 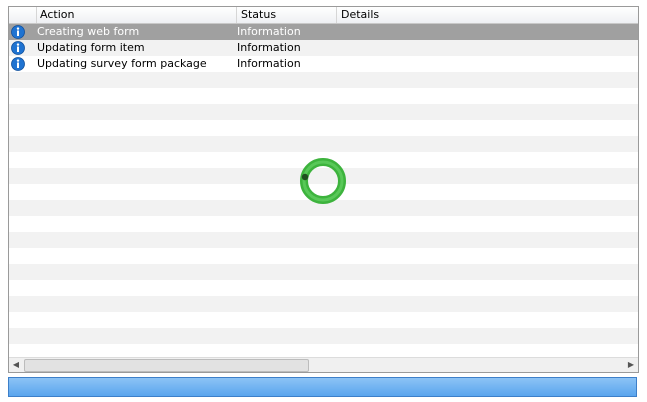 What do you see at coordinates (323, 48) in the screenshot?
I see `table-row: Updating form item Information` at bounding box center [323, 48].